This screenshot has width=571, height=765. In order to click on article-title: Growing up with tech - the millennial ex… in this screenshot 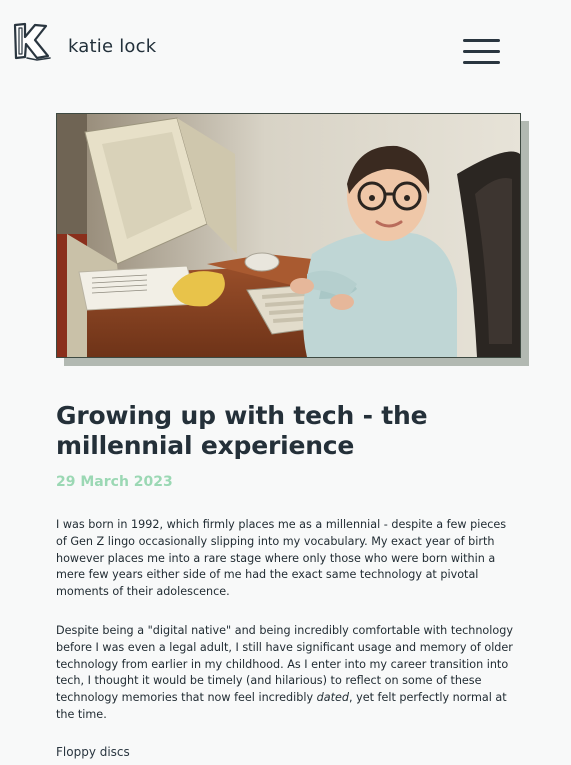, I will do `click(242, 430)`.